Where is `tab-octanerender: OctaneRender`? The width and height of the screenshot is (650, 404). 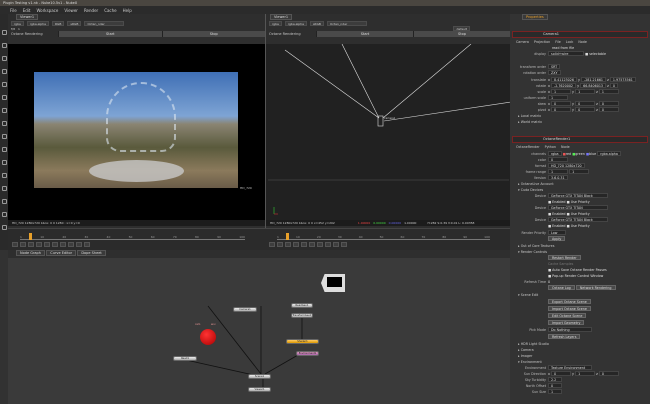 tab-octanerender: OctaneRender is located at coordinates (528, 147).